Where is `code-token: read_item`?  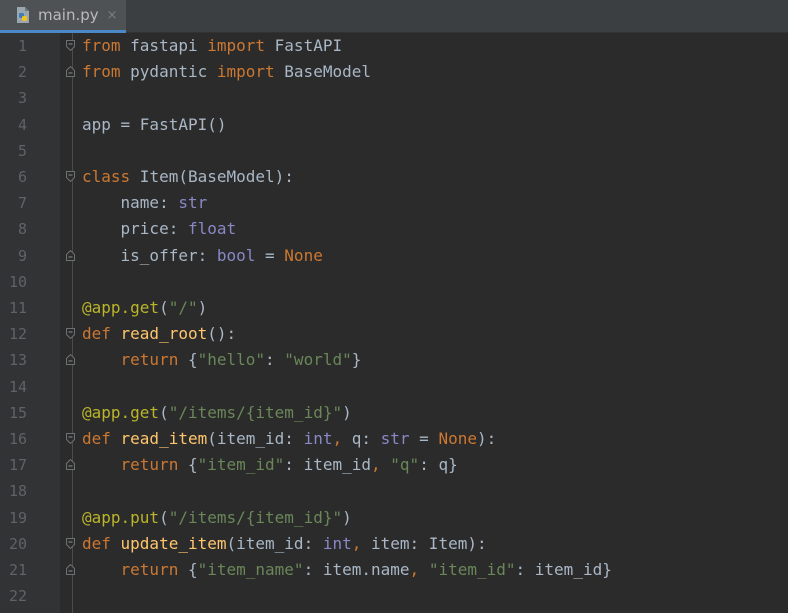
code-token: read_item is located at coordinates (164, 438).